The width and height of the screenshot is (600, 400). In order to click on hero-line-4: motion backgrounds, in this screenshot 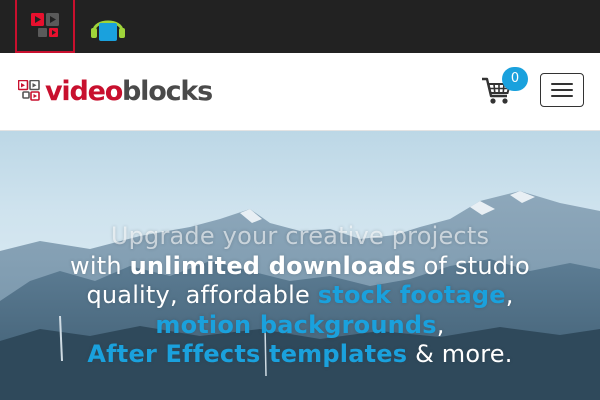, I will do `click(300, 324)`.